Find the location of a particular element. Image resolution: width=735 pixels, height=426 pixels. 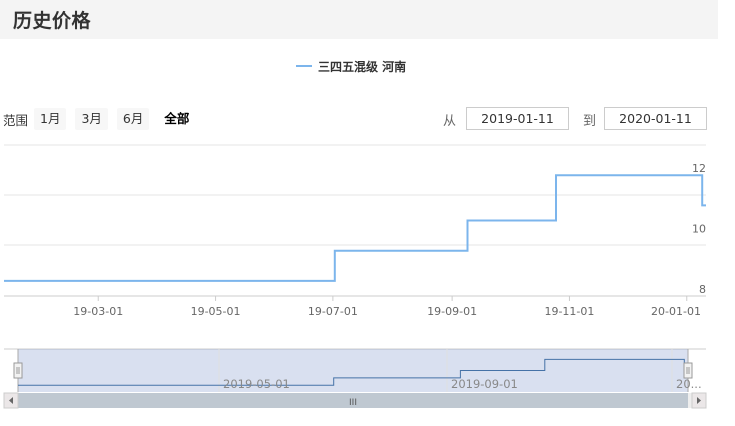

navigator-label: 2019-09-01 is located at coordinates (484, 384).